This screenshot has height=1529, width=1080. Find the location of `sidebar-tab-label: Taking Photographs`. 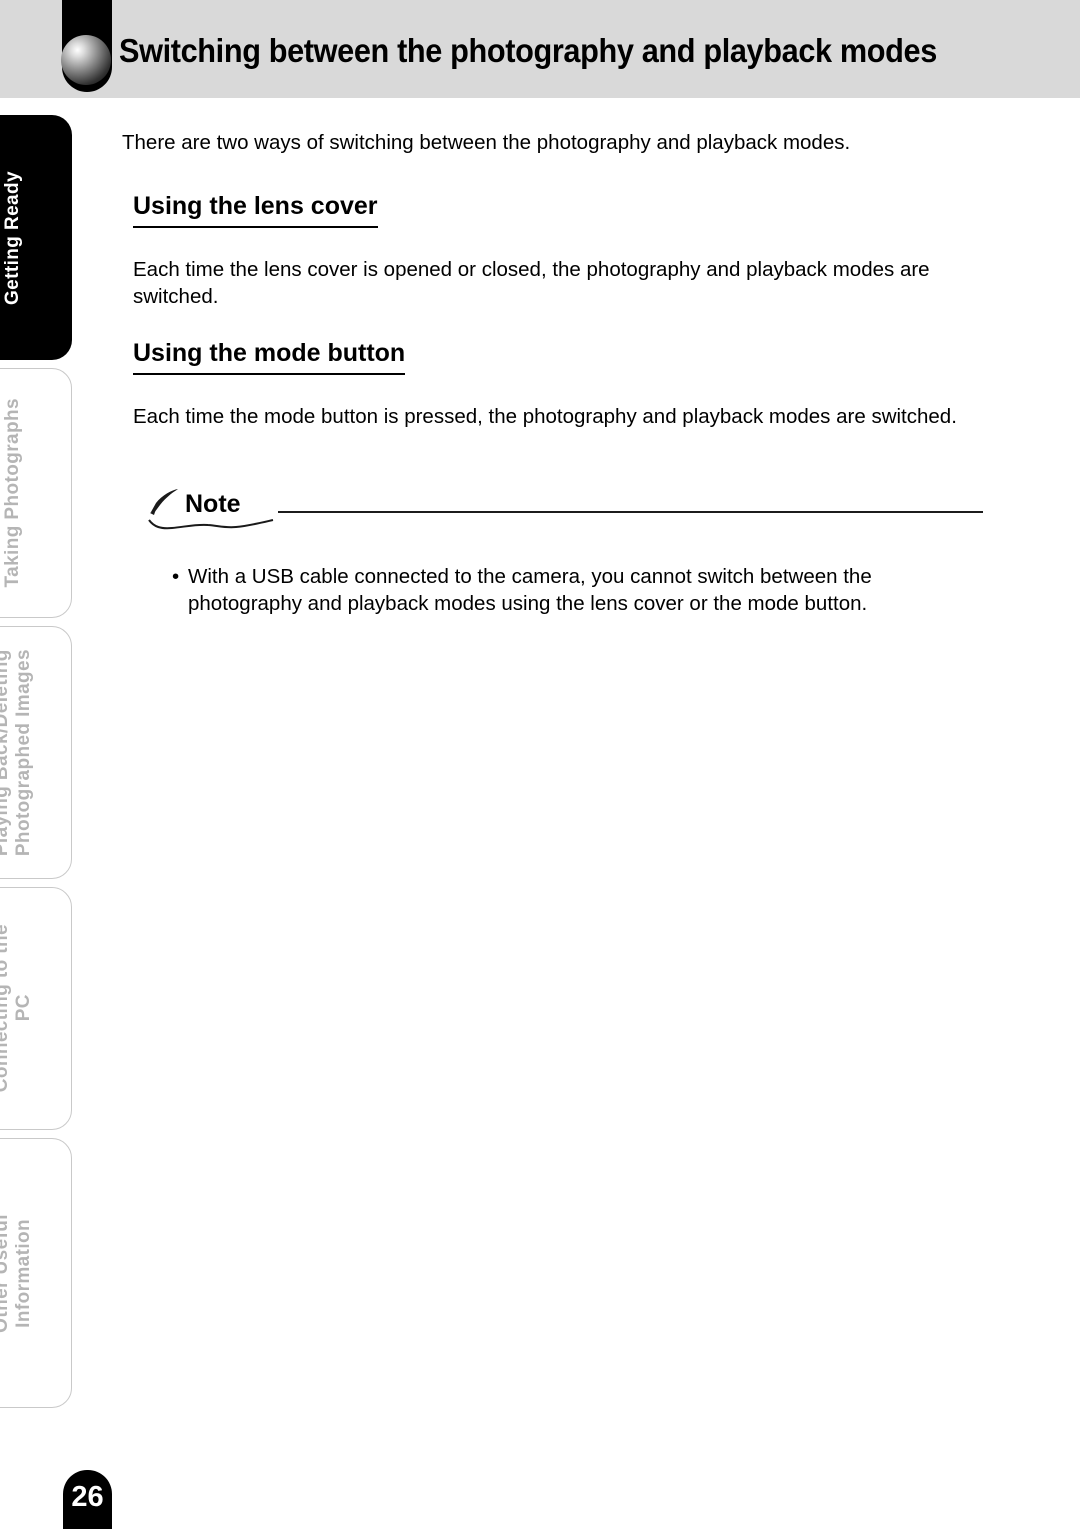

sidebar-tab-label: Taking Photographs is located at coordinates (12, 493).